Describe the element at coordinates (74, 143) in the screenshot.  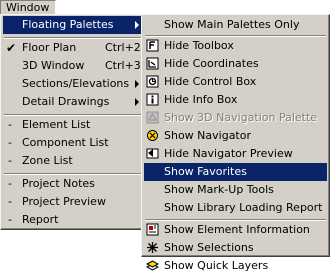
I see `menu-item-component-list: - Component List` at that location.